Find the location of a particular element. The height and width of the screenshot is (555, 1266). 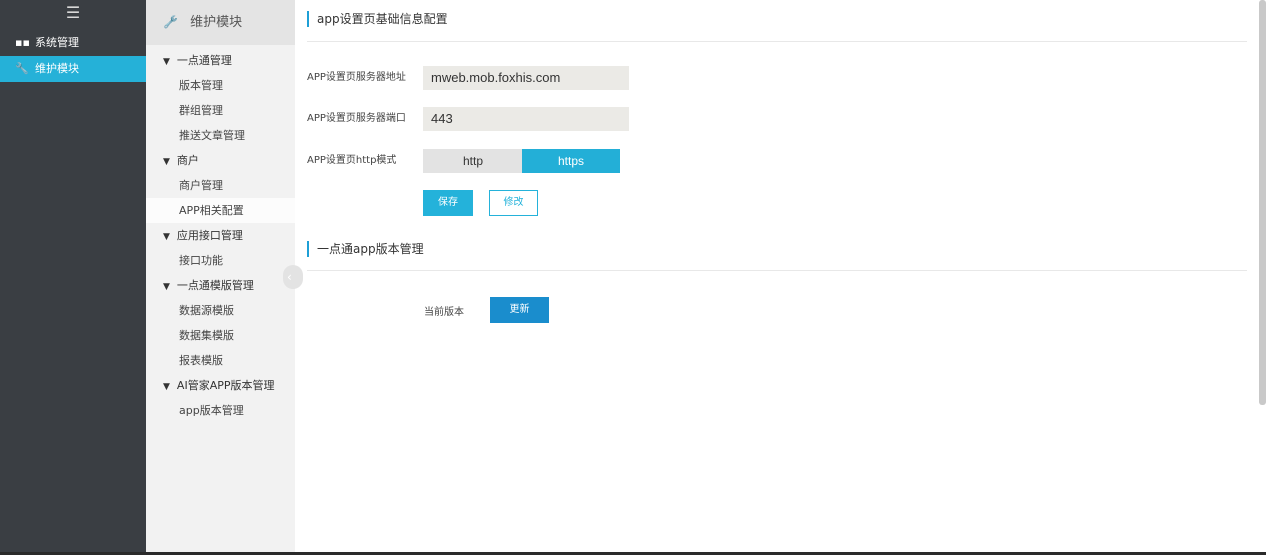

tree-group-ai-app: ▼ AI管家APP版本管理 is located at coordinates (220, 385).